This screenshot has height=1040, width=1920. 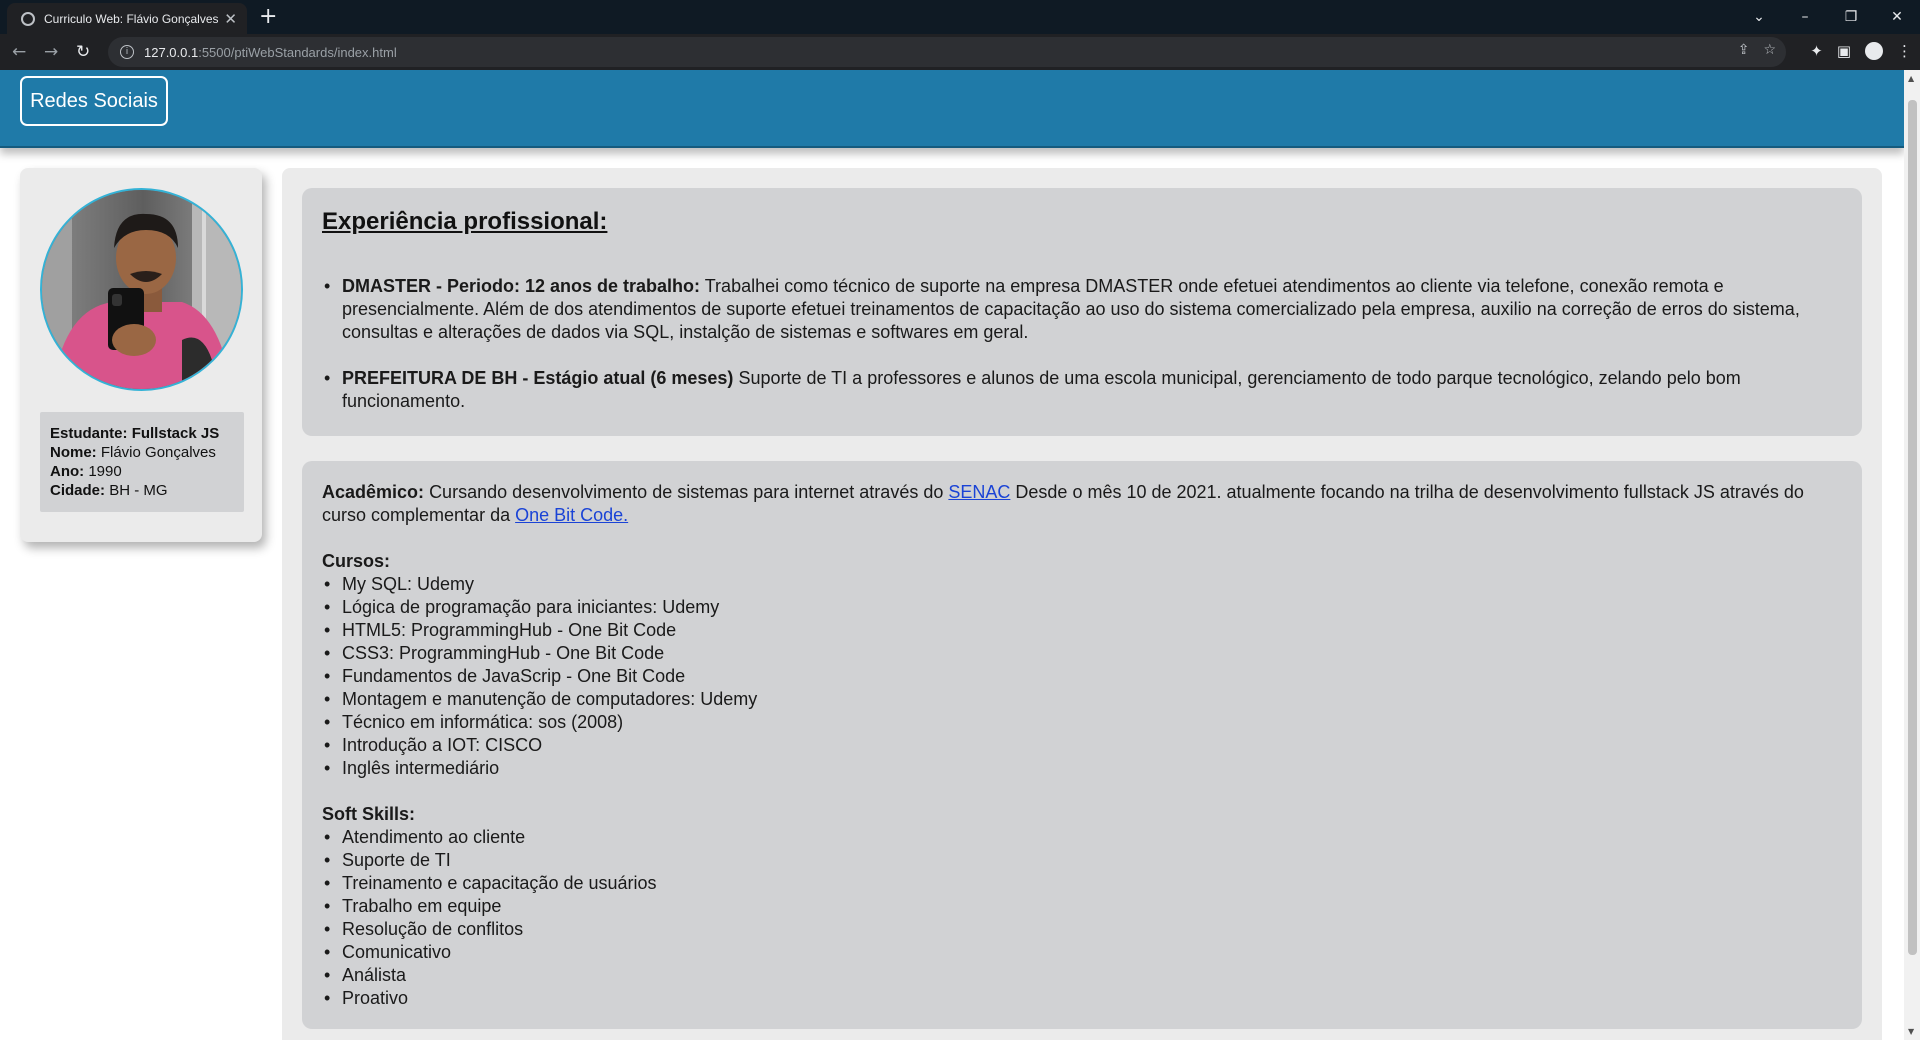 What do you see at coordinates (1082, 653) in the screenshot?
I see `course-item: CSS3: ProgrammingHub - One Bit Code` at bounding box center [1082, 653].